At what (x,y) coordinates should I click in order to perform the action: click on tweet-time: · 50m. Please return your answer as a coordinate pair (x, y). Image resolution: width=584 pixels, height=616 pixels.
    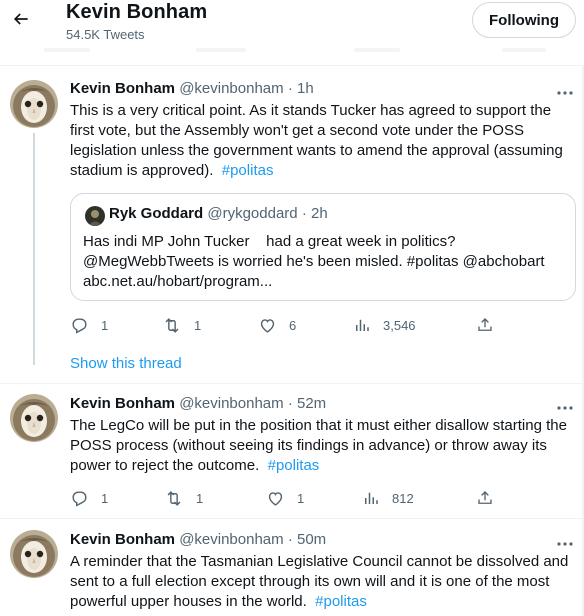
    Looking at the image, I should click on (307, 539).